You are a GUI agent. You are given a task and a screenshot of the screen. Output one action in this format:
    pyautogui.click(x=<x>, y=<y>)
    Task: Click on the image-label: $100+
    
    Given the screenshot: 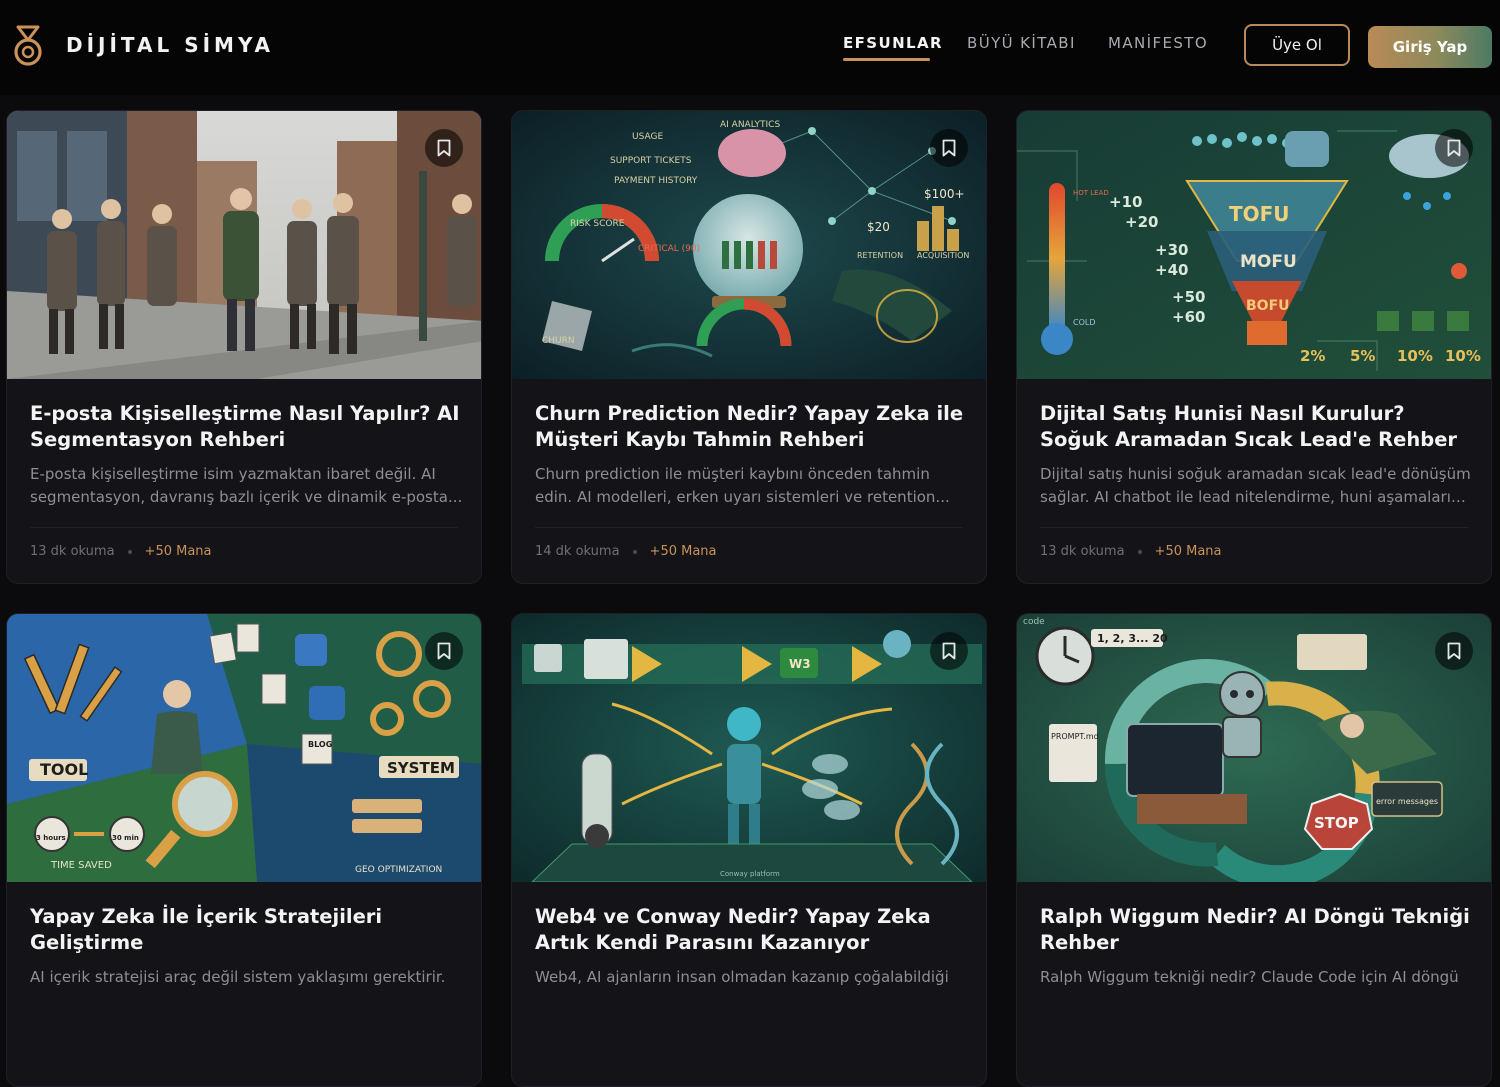 What is the action you would take?
    pyautogui.click(x=944, y=194)
    